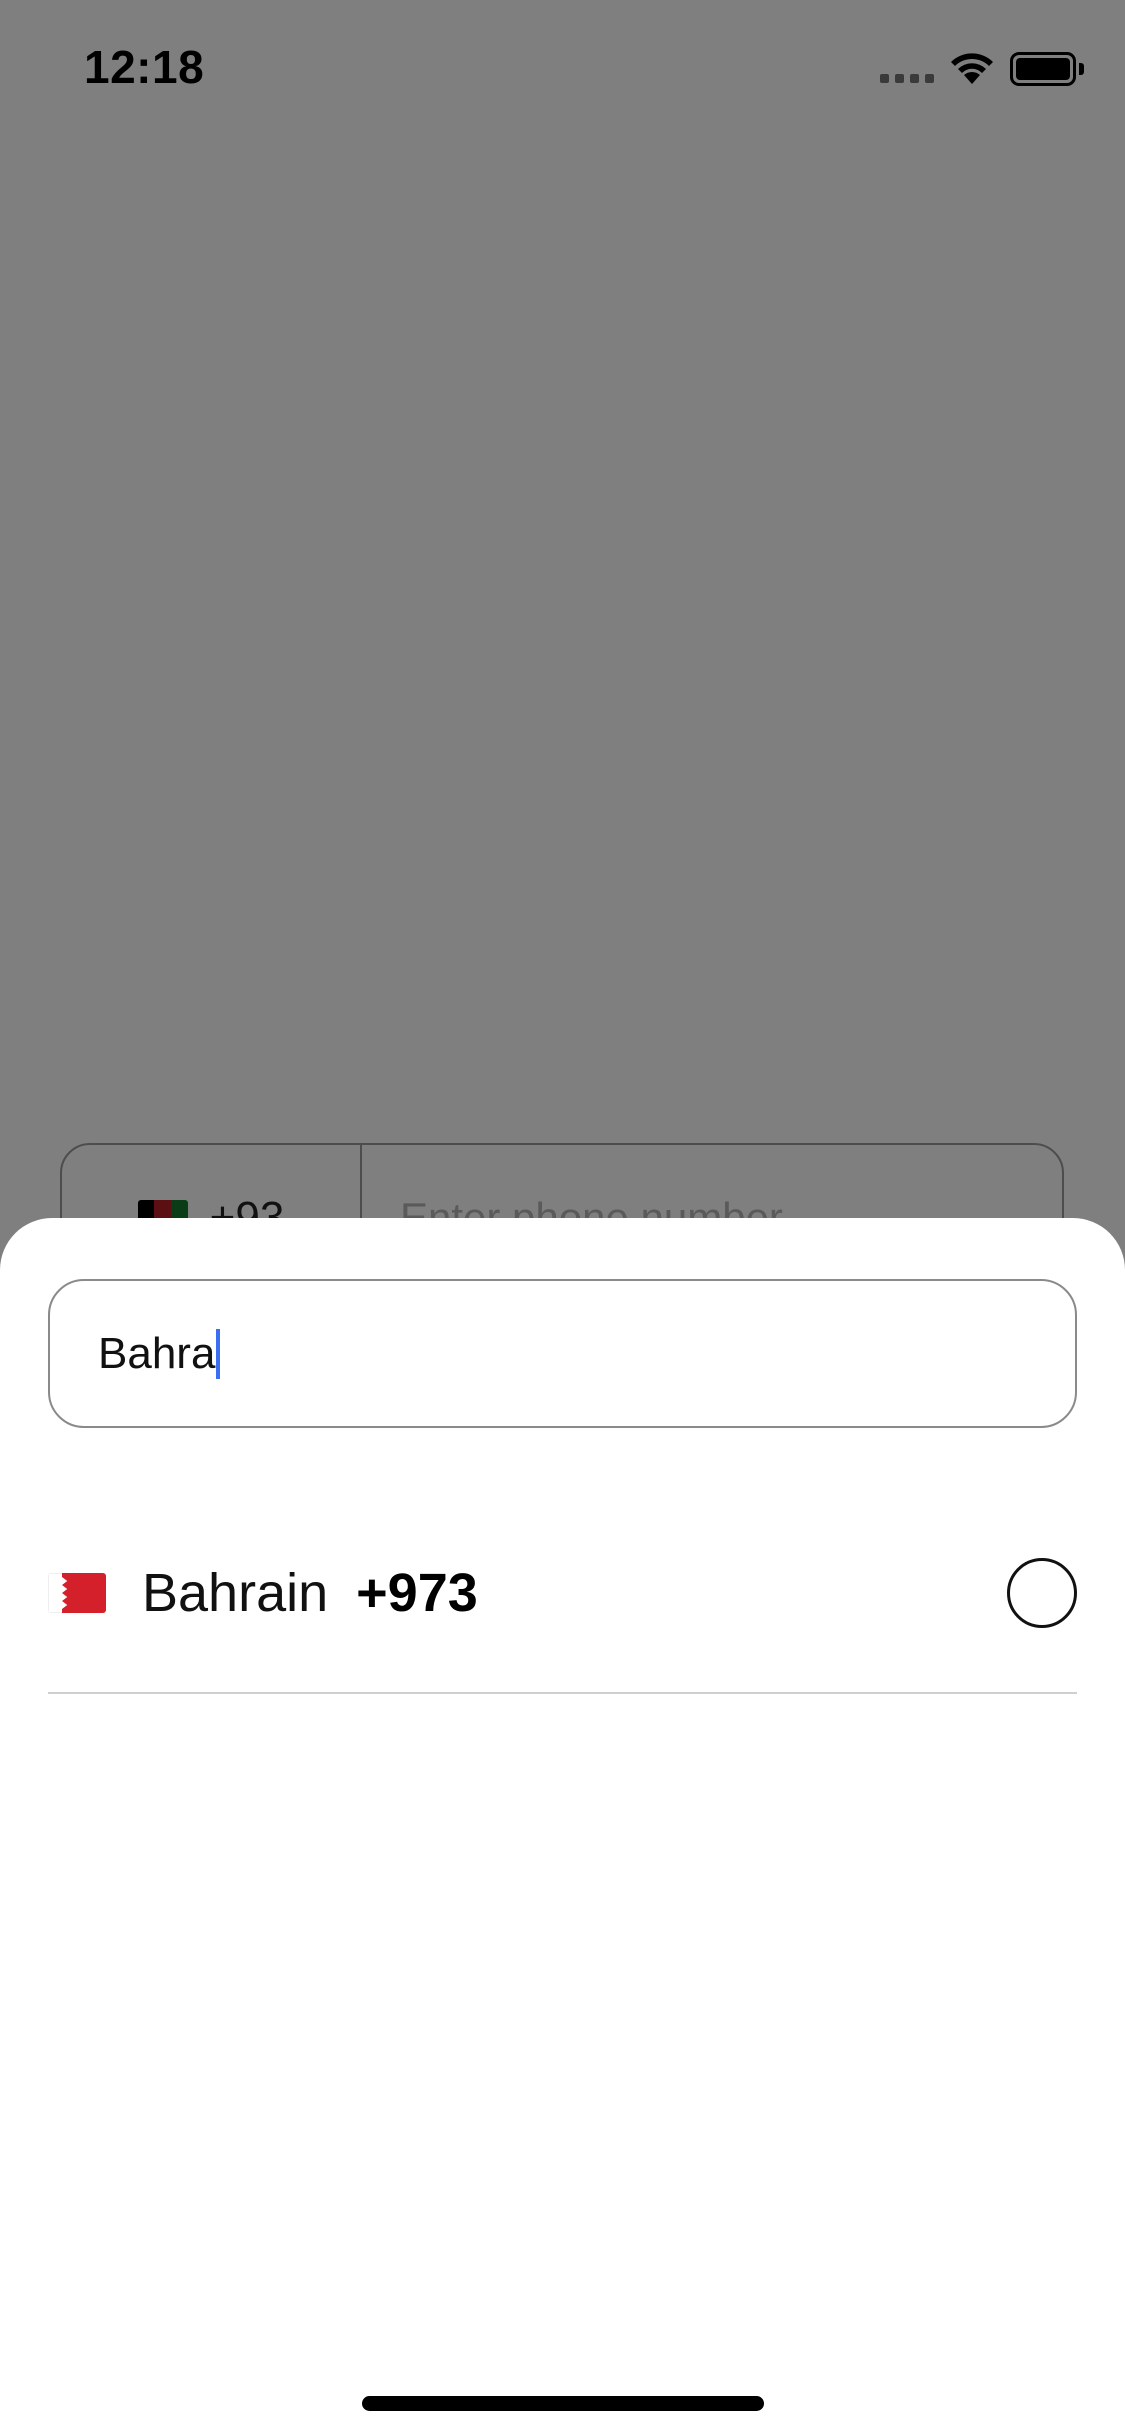 This screenshot has width=1125, height=2436. What do you see at coordinates (235, 1593) in the screenshot?
I see `country-name: Bahrain` at bounding box center [235, 1593].